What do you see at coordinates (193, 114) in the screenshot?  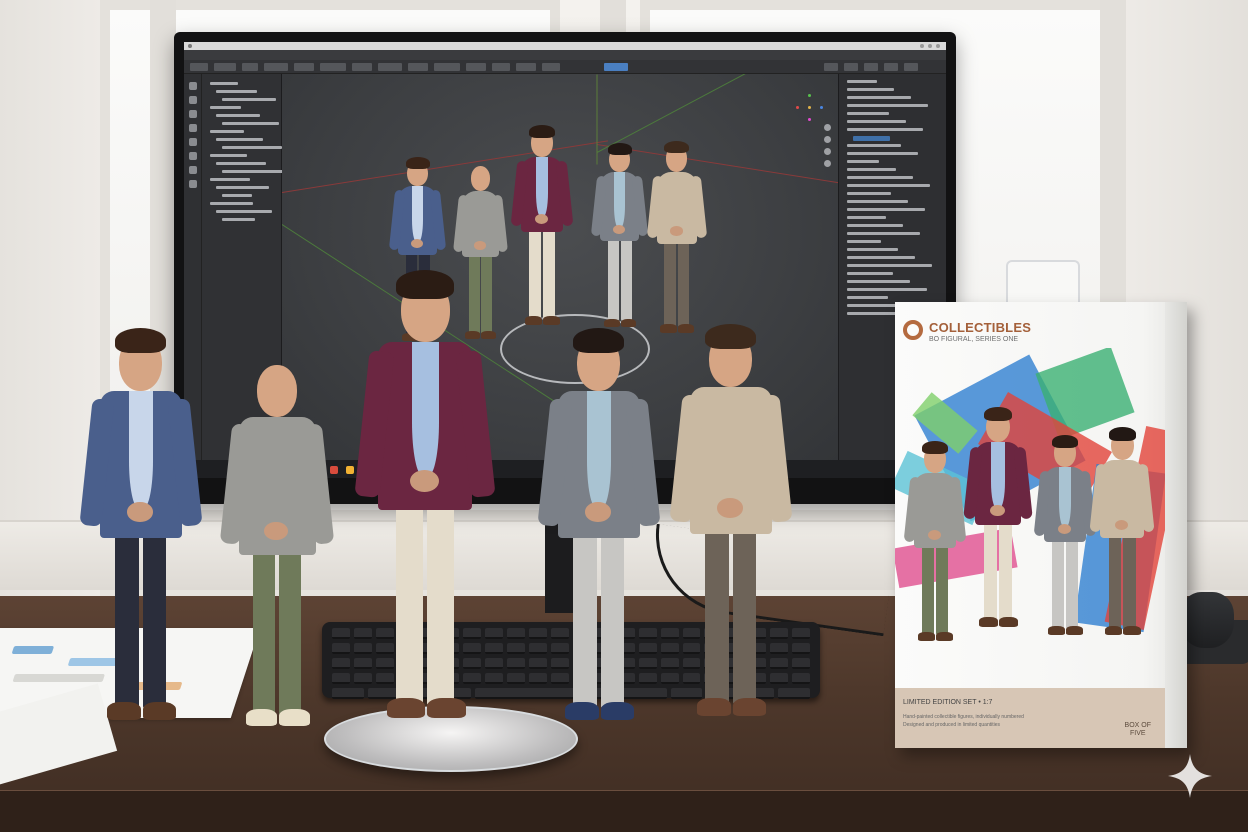 I see `rotate-tool-icon` at bounding box center [193, 114].